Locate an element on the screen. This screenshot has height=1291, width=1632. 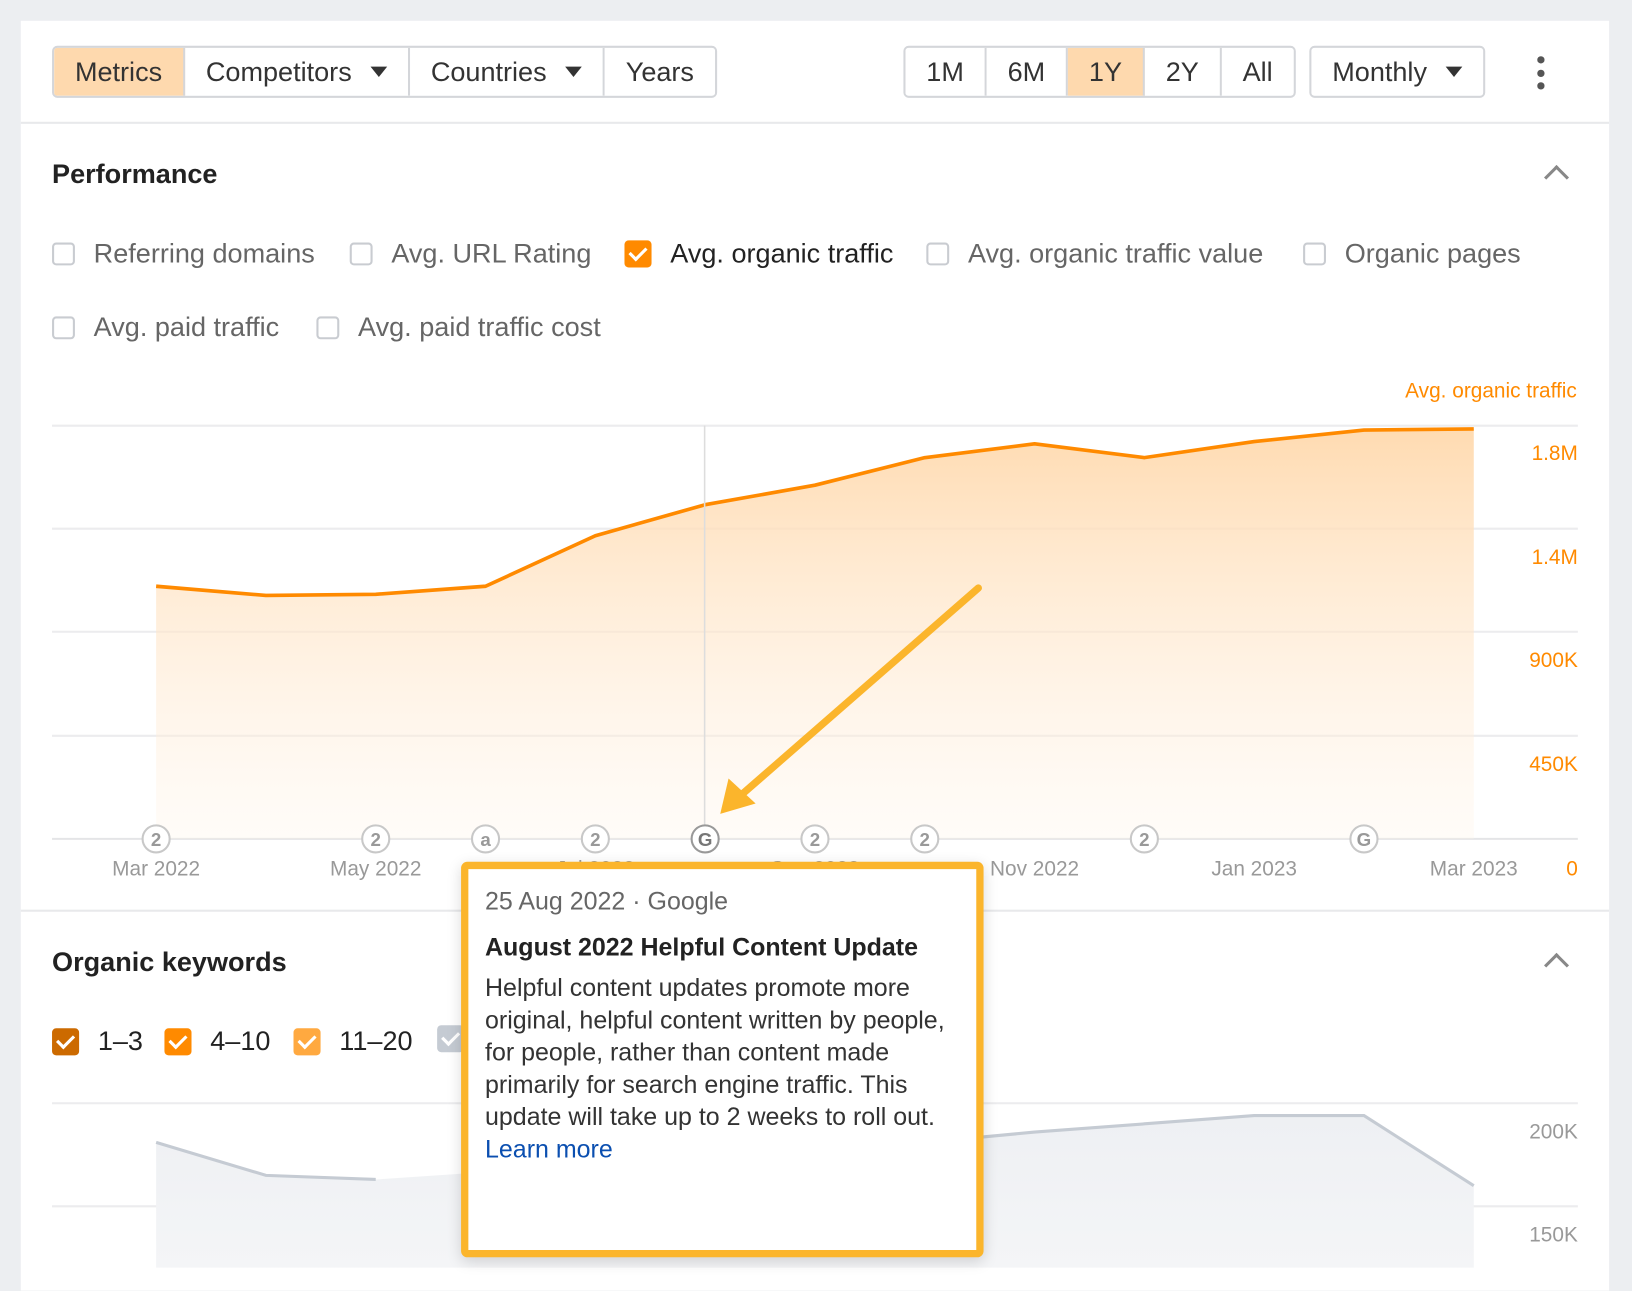
x-tick-label: Nov 2022 is located at coordinates (1034, 870).